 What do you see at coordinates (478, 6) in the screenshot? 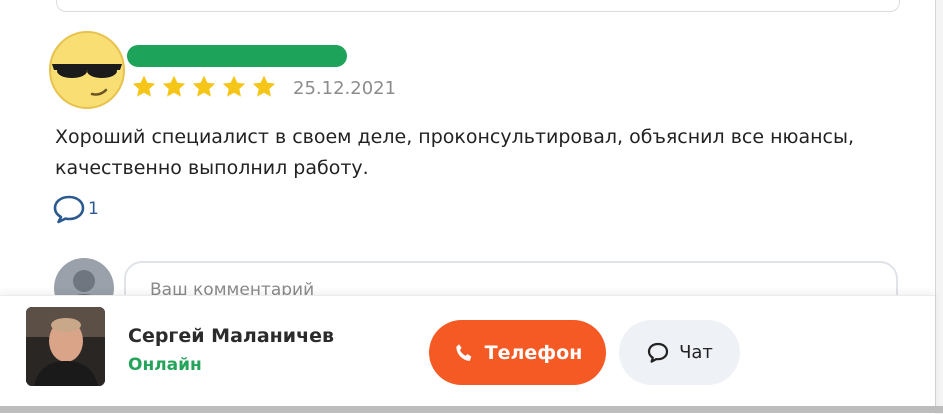
I see `previous-review-card` at bounding box center [478, 6].